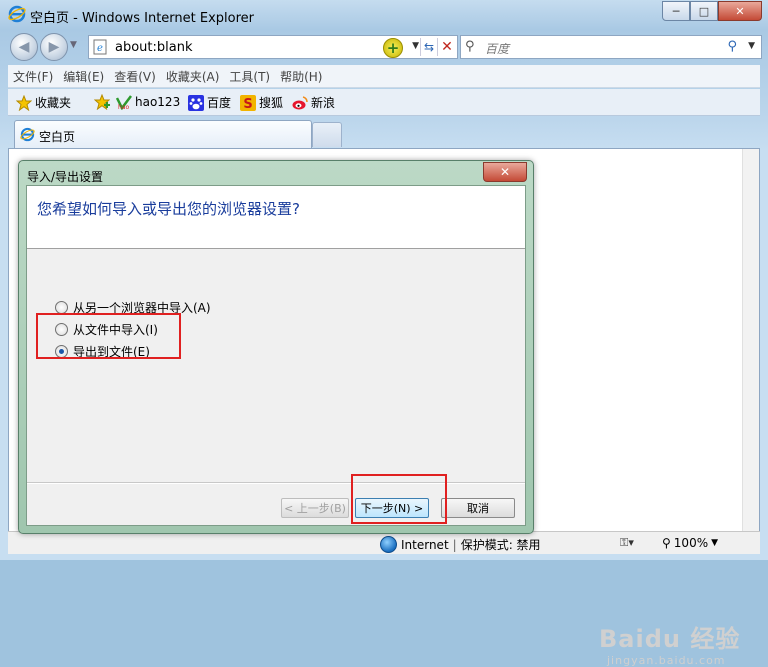 The width and height of the screenshot is (768, 667). I want to click on refresh-icon: ⇆, so click(428, 47).